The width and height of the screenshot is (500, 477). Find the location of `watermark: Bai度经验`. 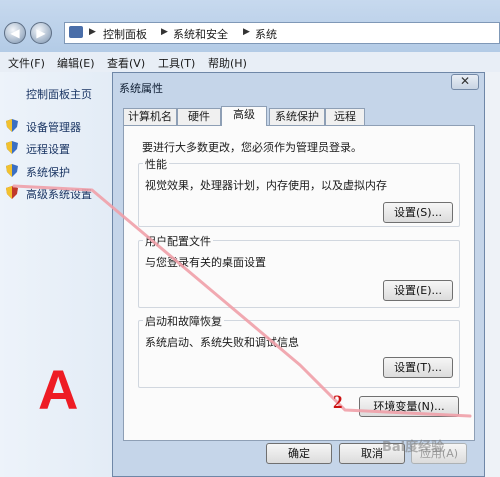

watermark: Bai度经验 is located at coordinates (413, 447).